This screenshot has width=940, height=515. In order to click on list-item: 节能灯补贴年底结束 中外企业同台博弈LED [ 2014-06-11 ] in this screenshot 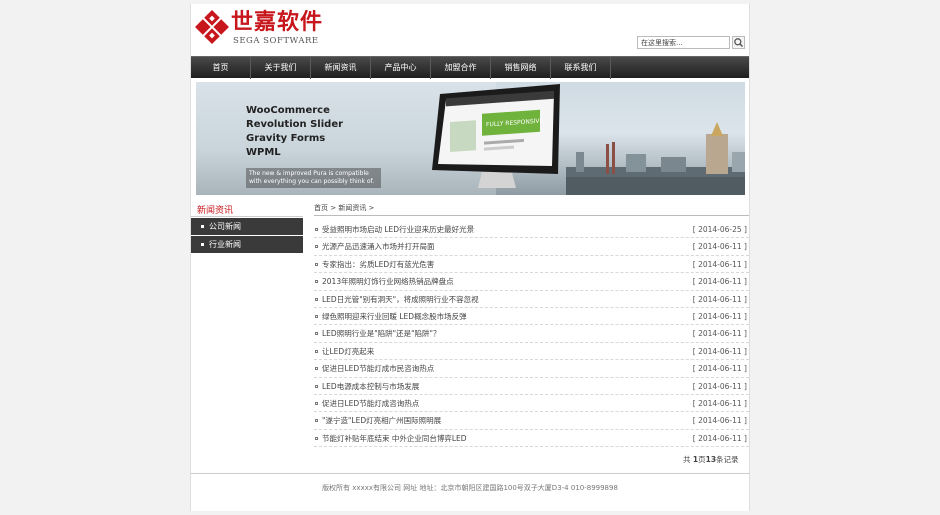, I will do `click(531, 439)`.